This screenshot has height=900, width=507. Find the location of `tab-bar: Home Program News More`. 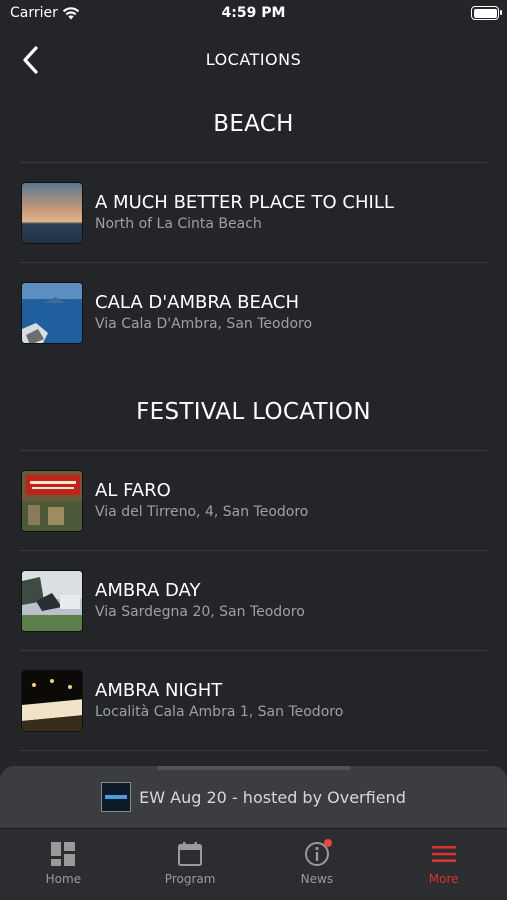

tab-bar: Home Program News More is located at coordinates (253, 864).